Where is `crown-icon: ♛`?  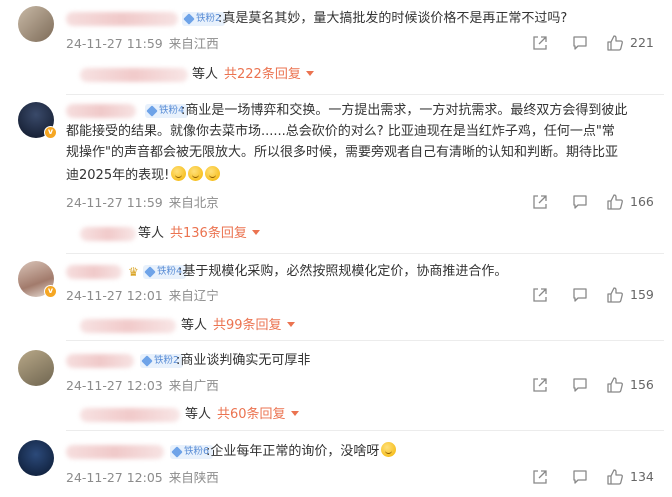 crown-icon: ♛ is located at coordinates (133, 272).